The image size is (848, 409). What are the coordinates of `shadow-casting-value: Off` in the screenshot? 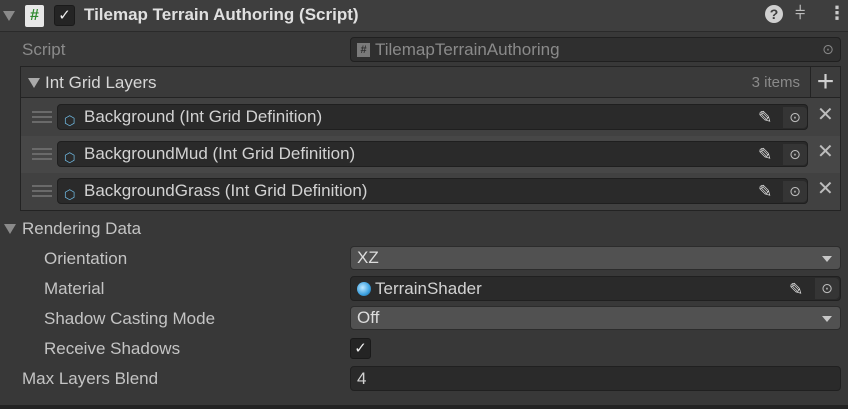 It's located at (368, 317).